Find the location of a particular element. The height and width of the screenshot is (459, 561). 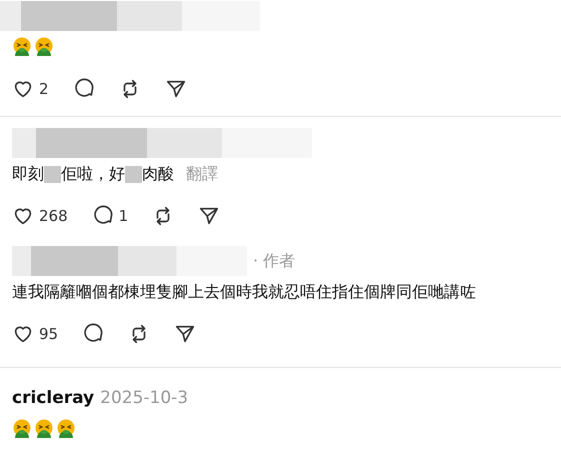

reply-button: 1 is located at coordinates (110, 216).